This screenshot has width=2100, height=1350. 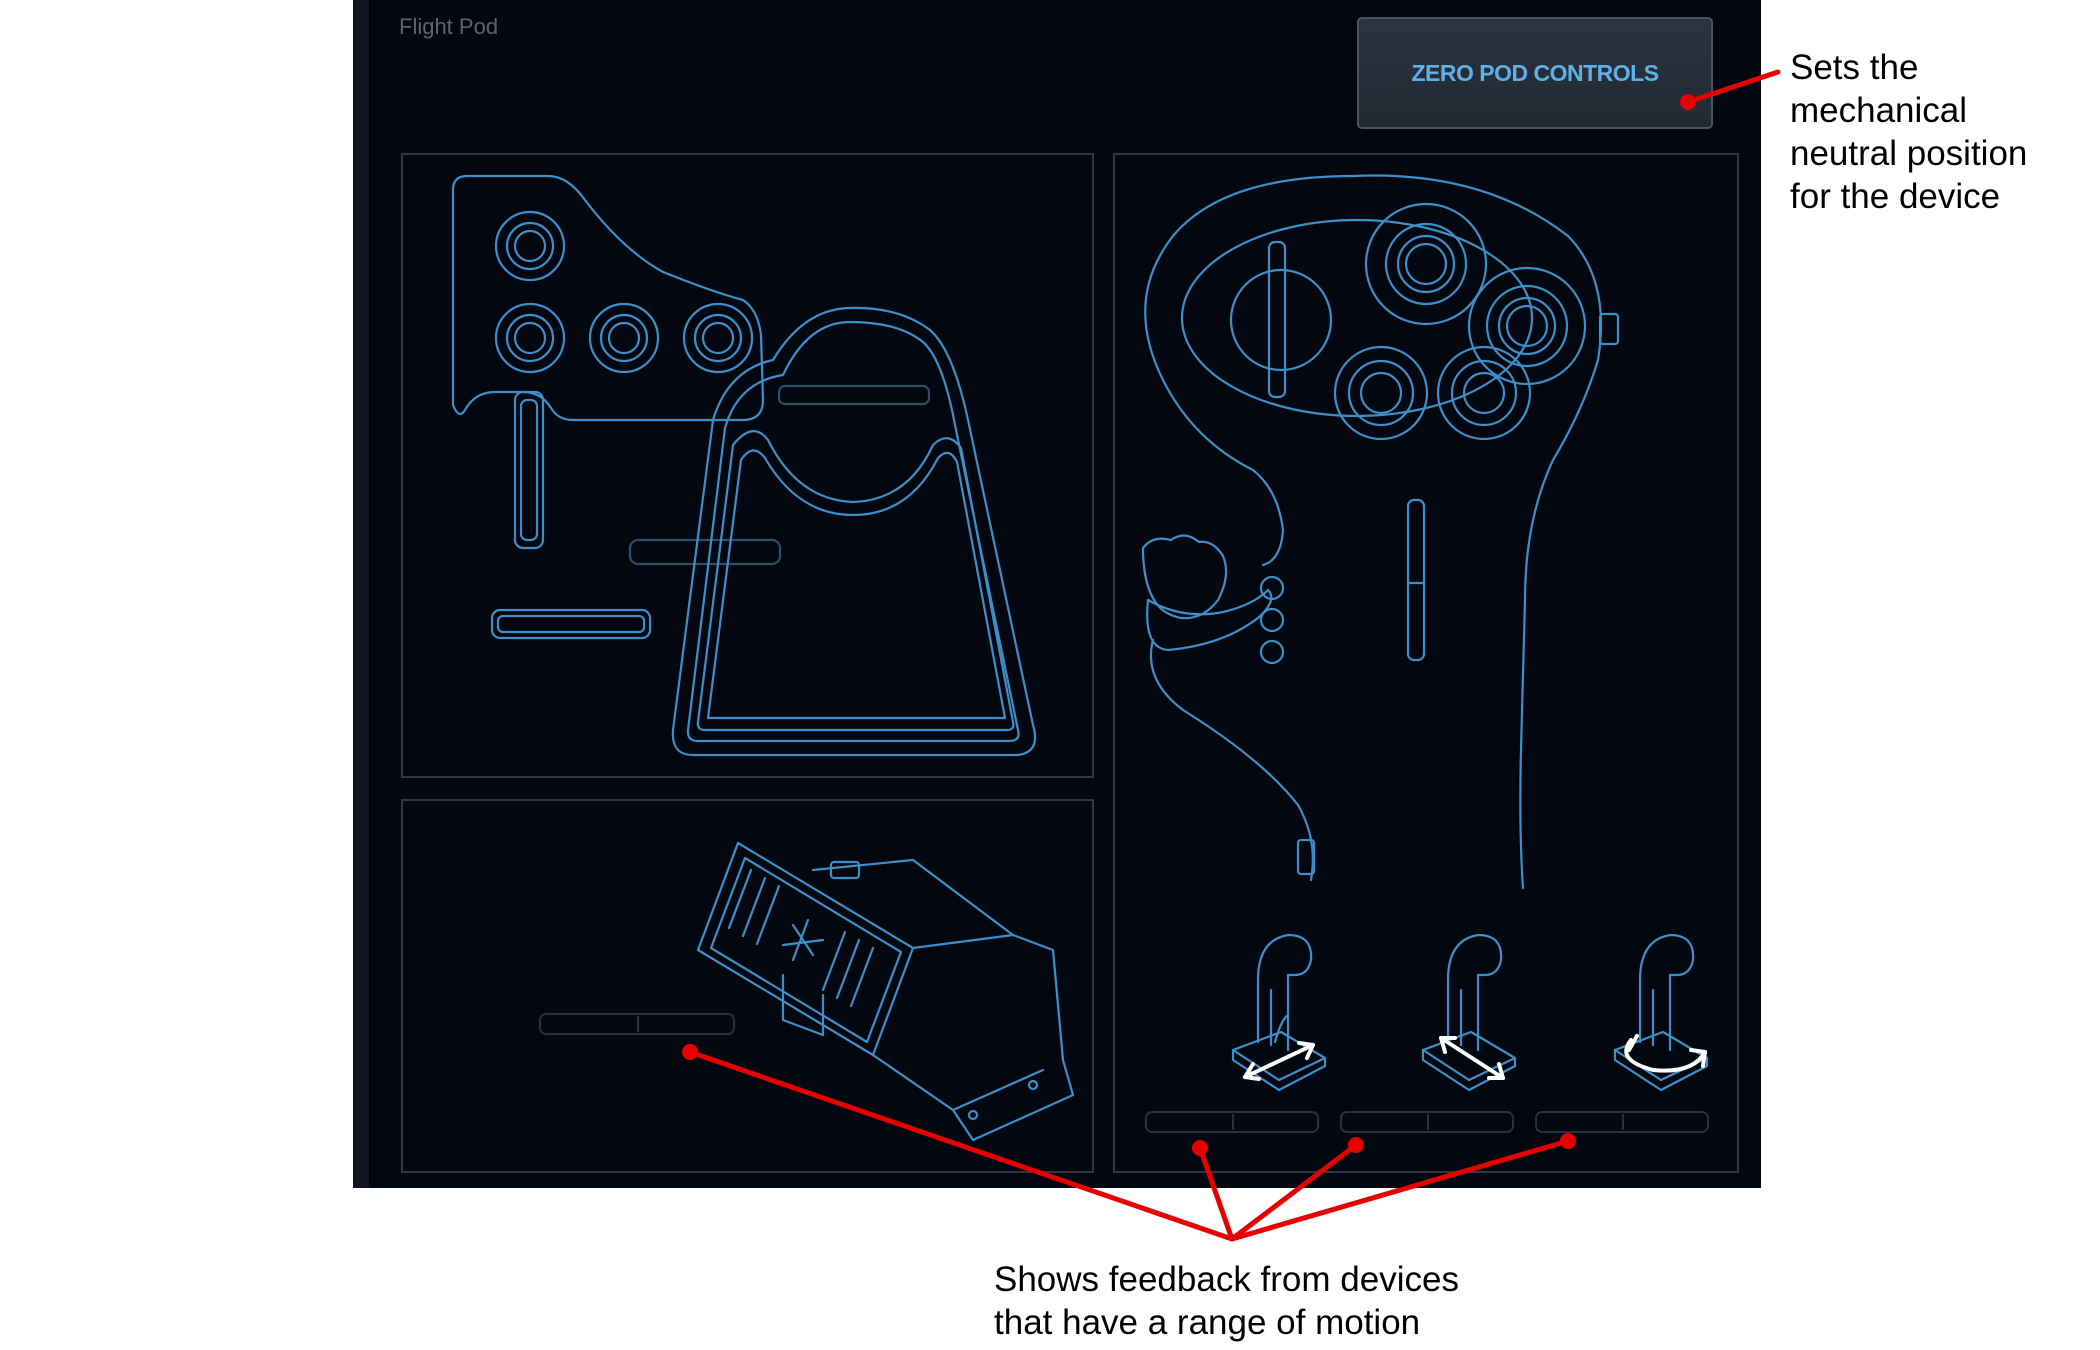 What do you see at coordinates (637, 1024) in the screenshot?
I see `pedals-axis-meter` at bounding box center [637, 1024].